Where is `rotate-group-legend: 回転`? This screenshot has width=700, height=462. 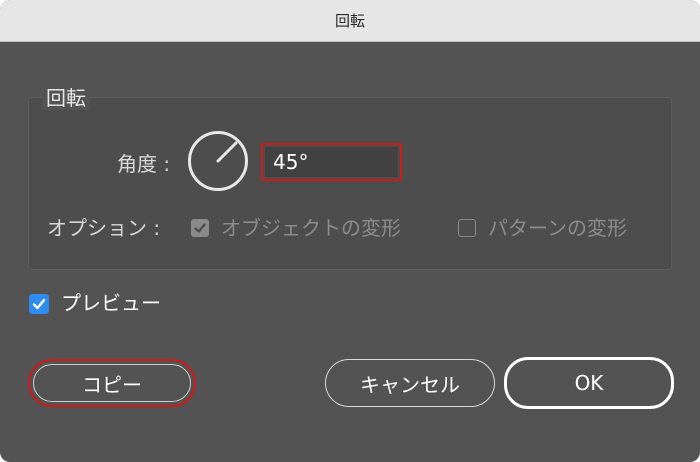 rotate-group-legend: 回転 is located at coordinates (66, 98).